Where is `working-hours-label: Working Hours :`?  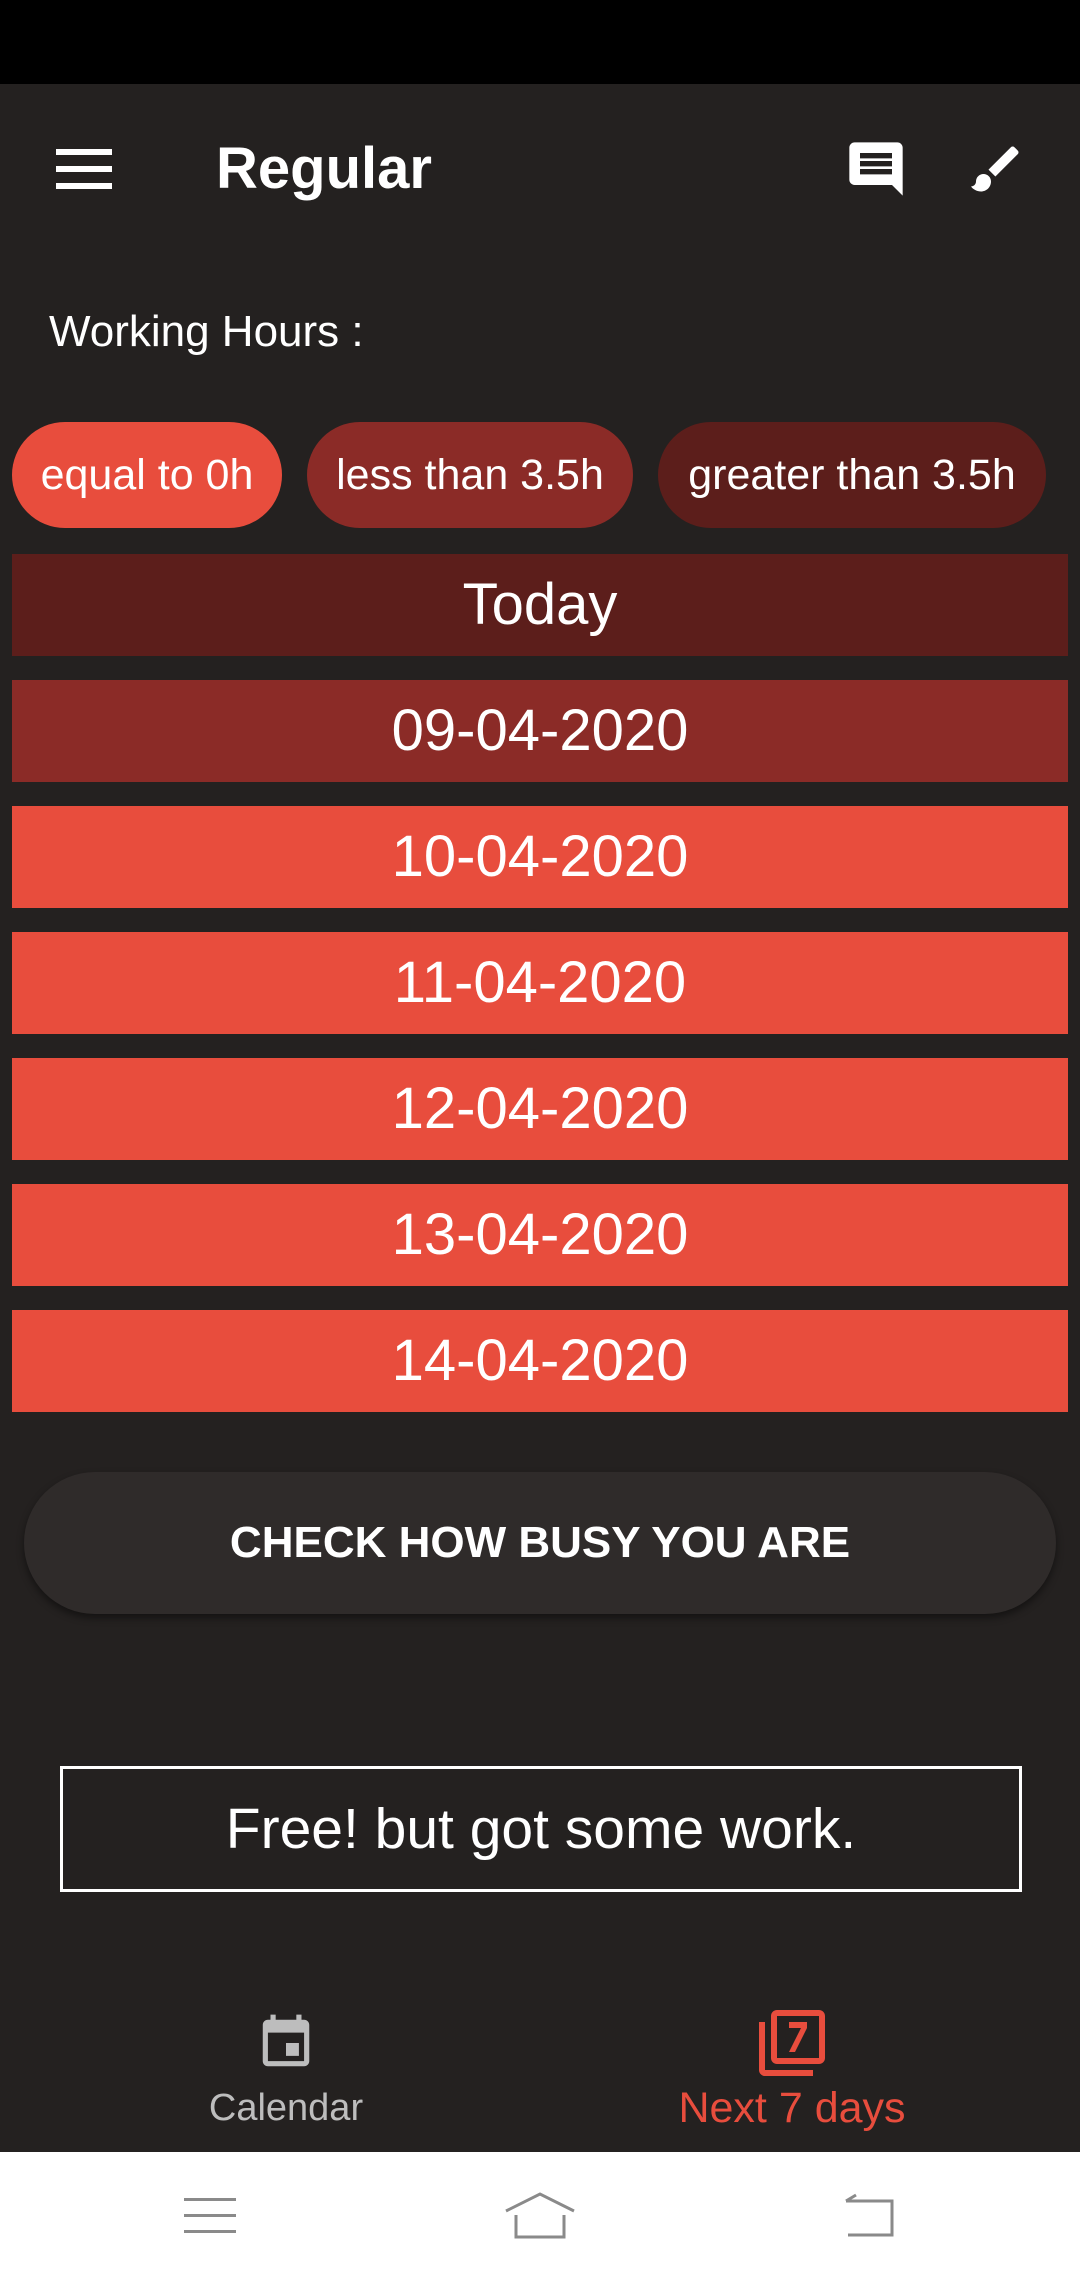
working-hours-label: Working Hours : is located at coordinates (206, 331).